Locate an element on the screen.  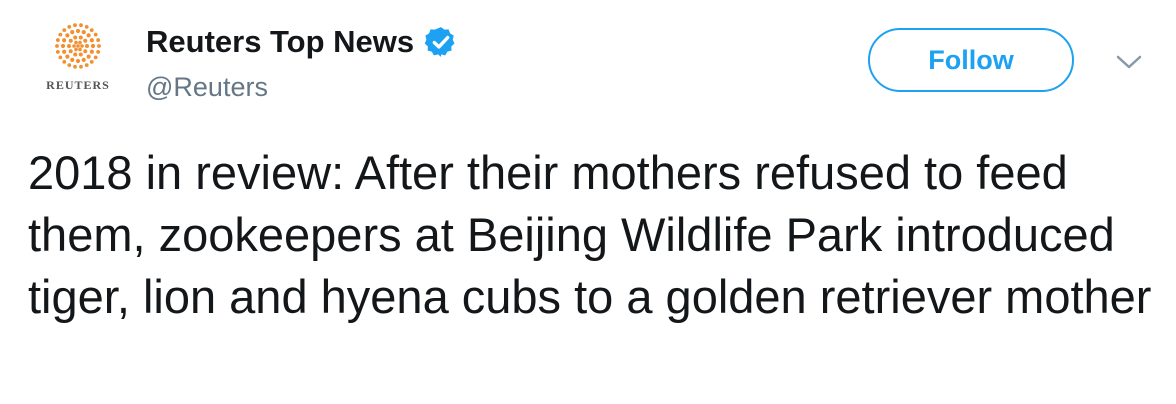
chevron-down-icon is located at coordinates (1129, 62).